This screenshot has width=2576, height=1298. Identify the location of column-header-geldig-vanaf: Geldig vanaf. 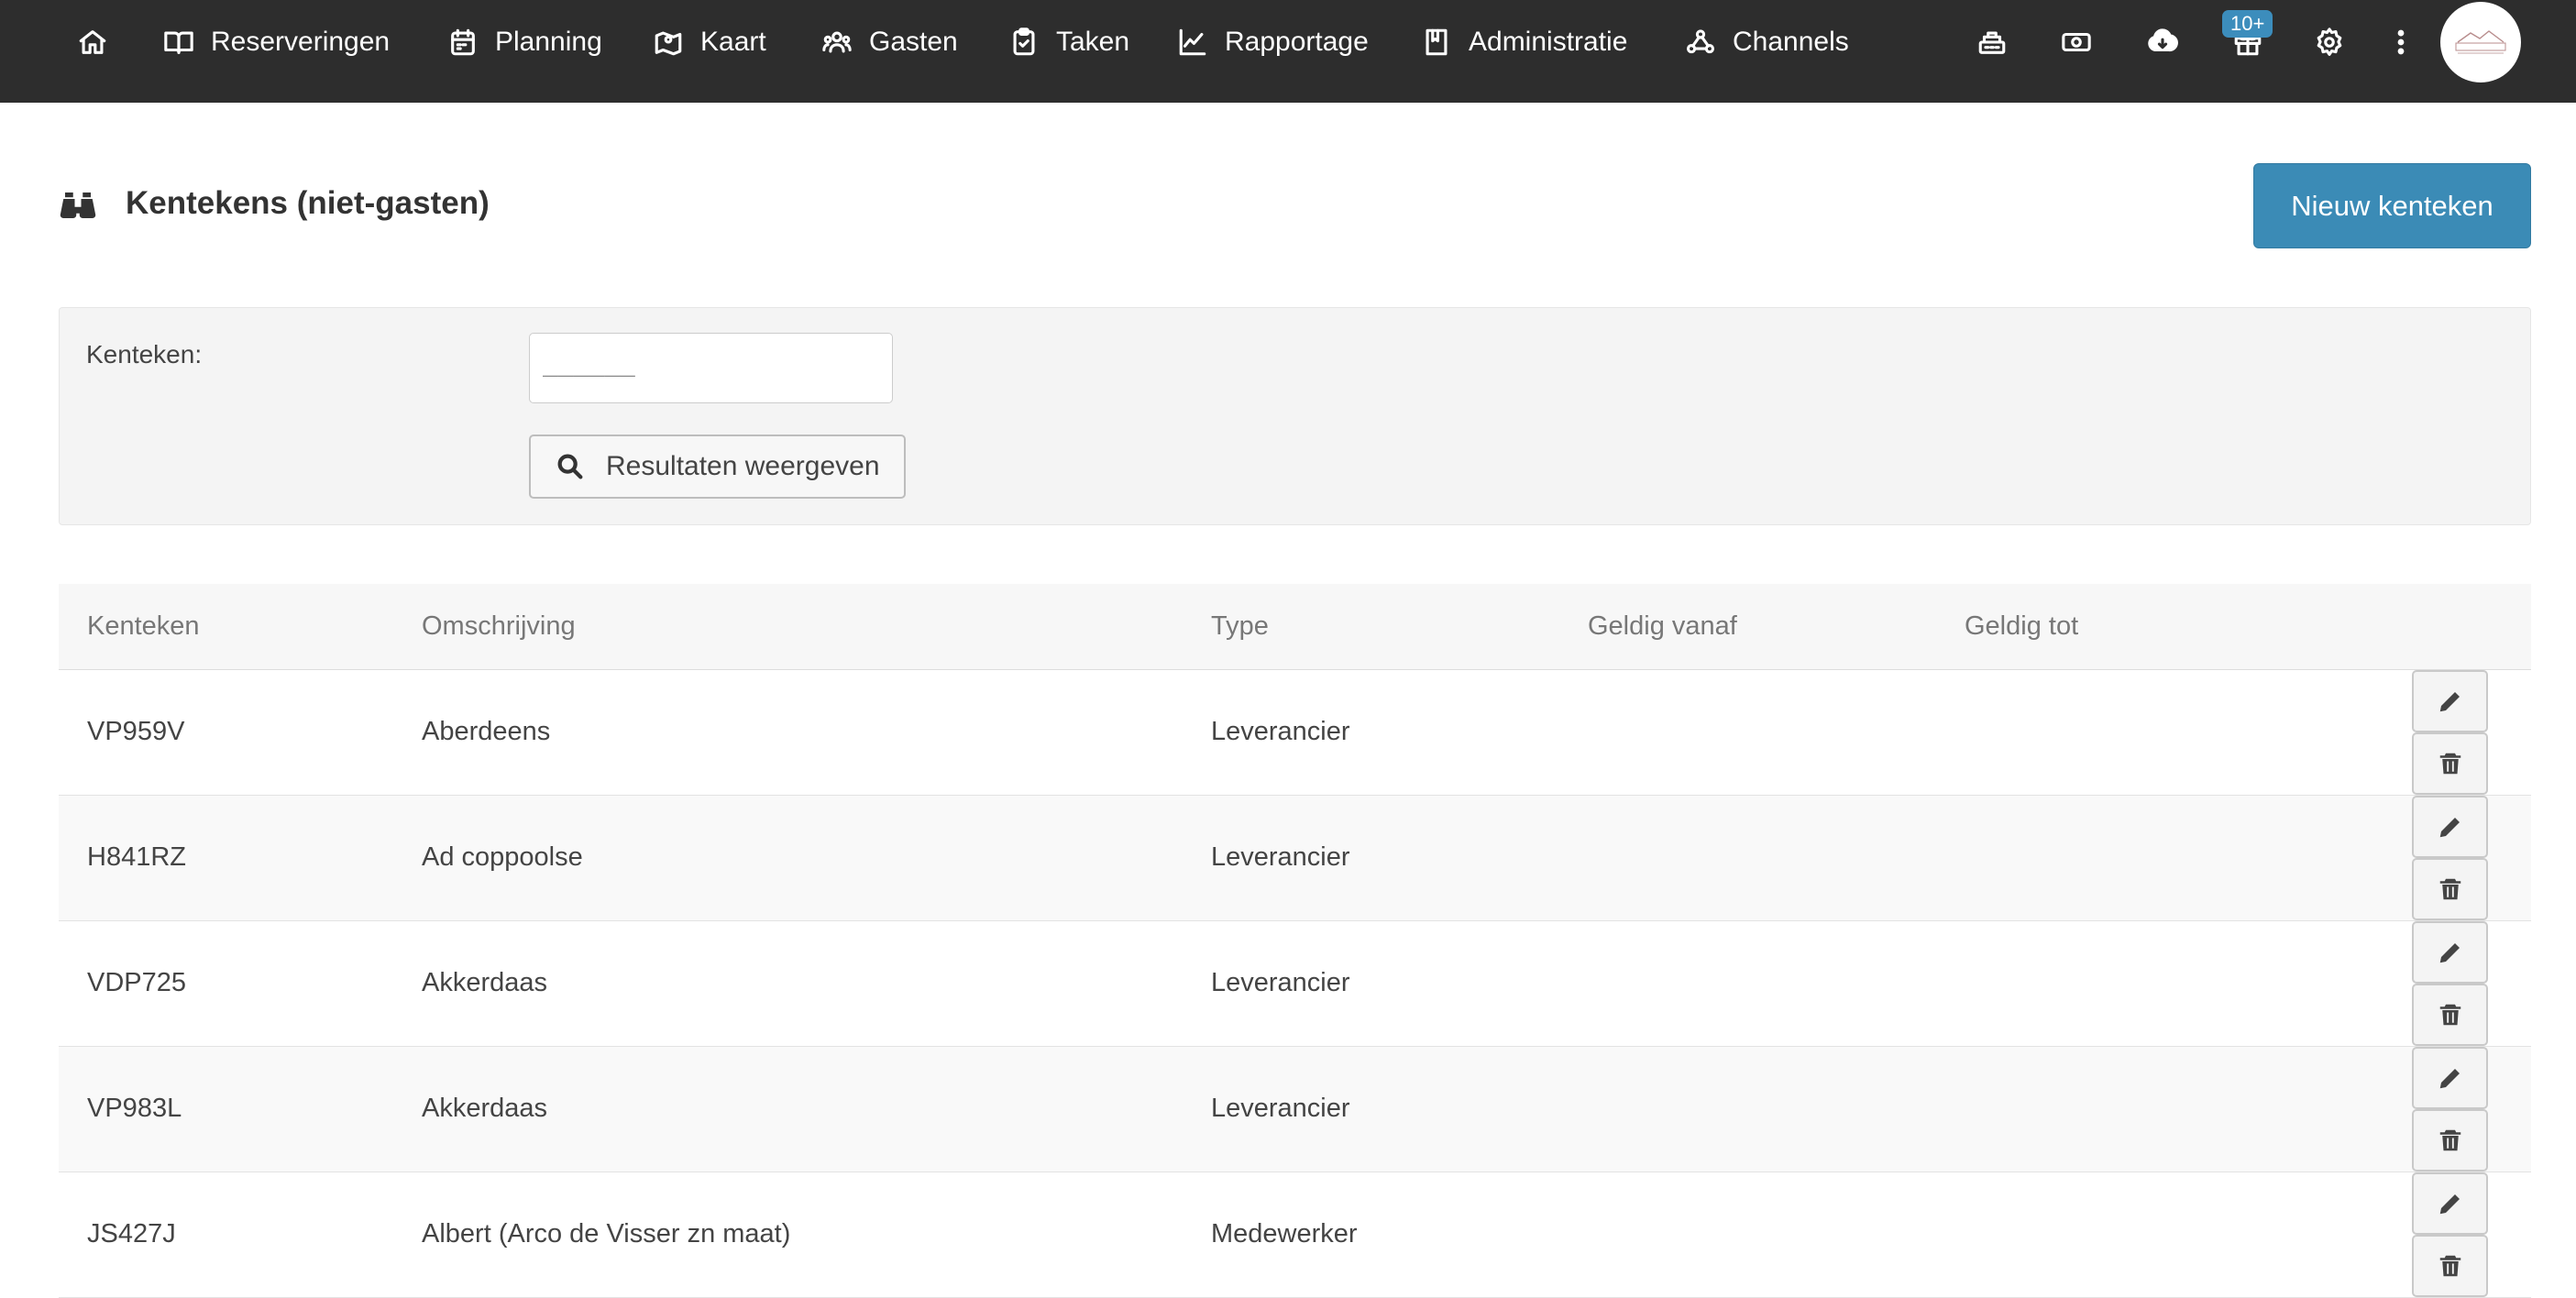
(1748, 627).